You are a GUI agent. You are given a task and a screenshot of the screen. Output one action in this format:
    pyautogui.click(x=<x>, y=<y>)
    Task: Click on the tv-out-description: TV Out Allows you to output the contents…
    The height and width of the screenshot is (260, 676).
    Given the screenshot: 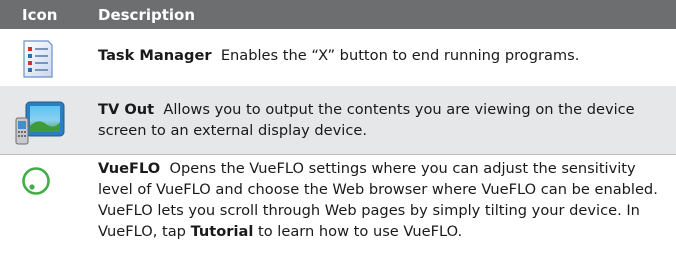 What is the action you would take?
    pyautogui.click(x=378, y=120)
    